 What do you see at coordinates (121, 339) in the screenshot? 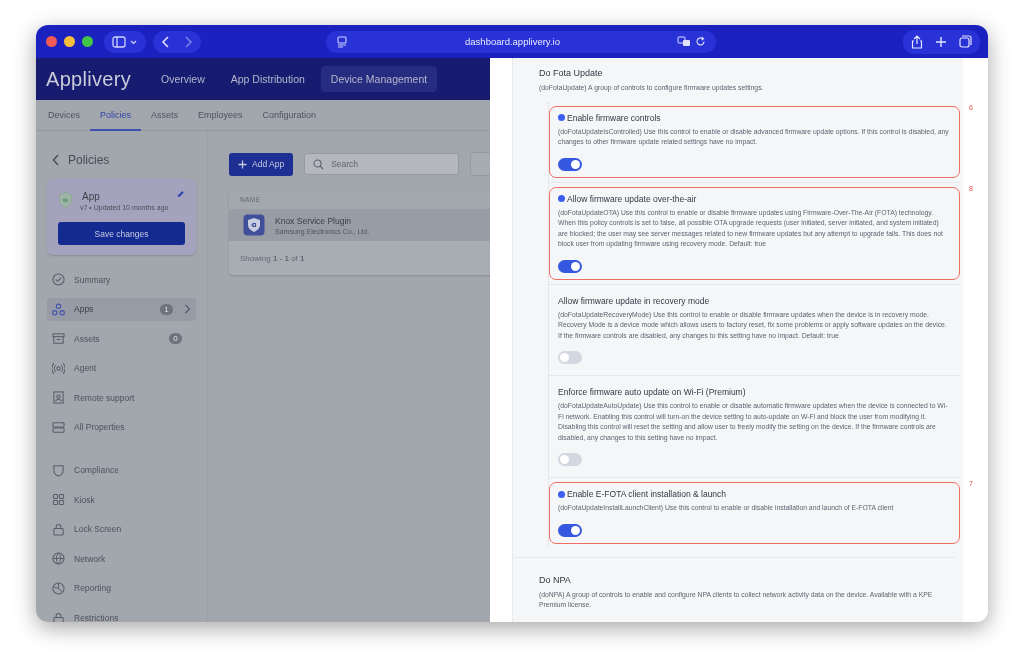
I see `sidebar-item: Assets 0` at bounding box center [121, 339].